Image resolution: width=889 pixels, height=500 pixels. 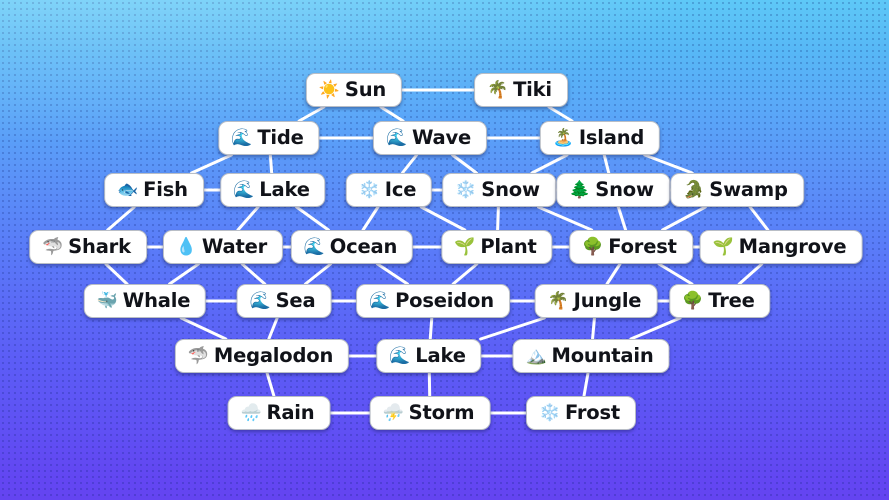 I want to click on node-lake1: 🌊 Lake, so click(x=273, y=190).